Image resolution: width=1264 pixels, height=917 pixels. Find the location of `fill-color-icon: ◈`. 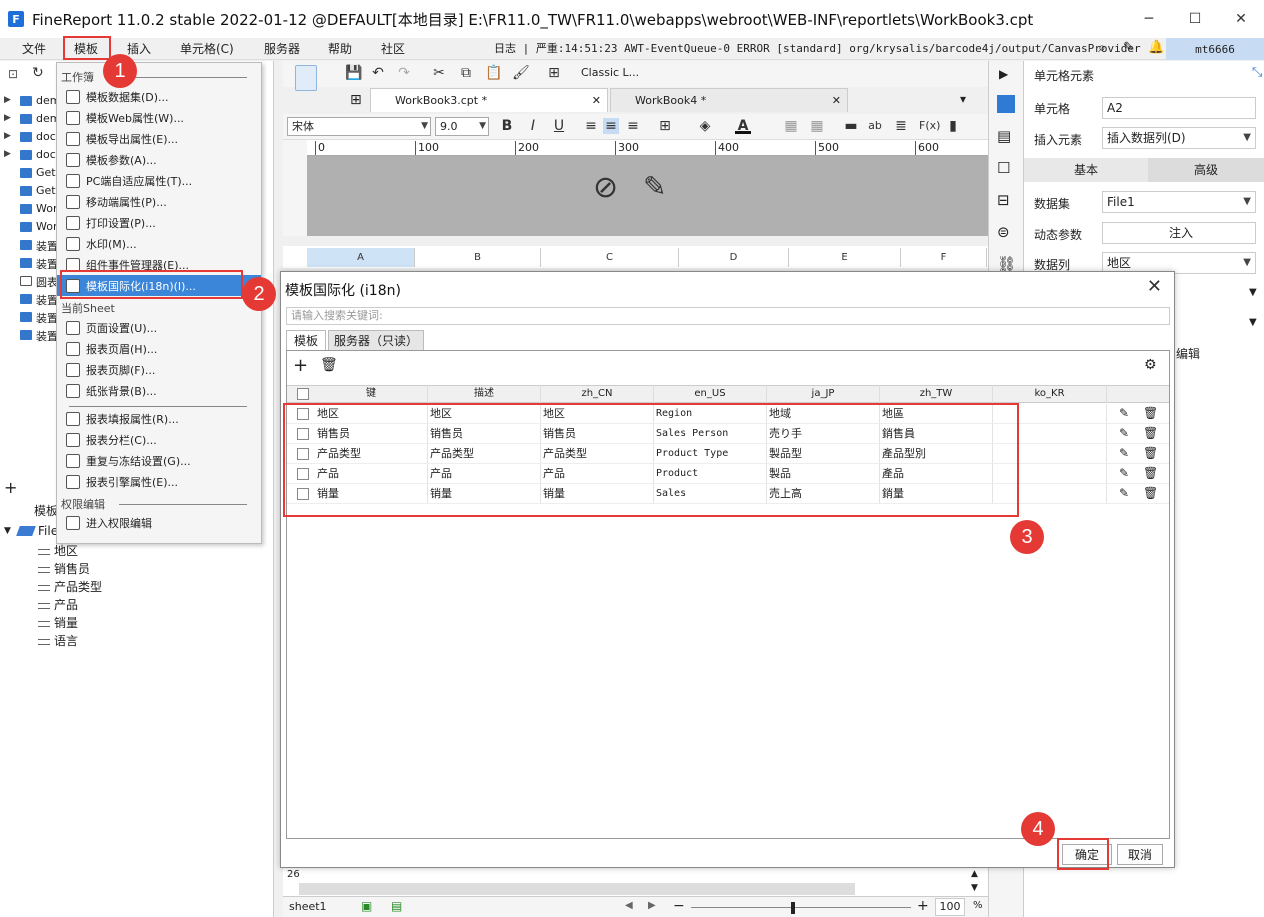

fill-color-icon: ◈ is located at coordinates (705, 126).